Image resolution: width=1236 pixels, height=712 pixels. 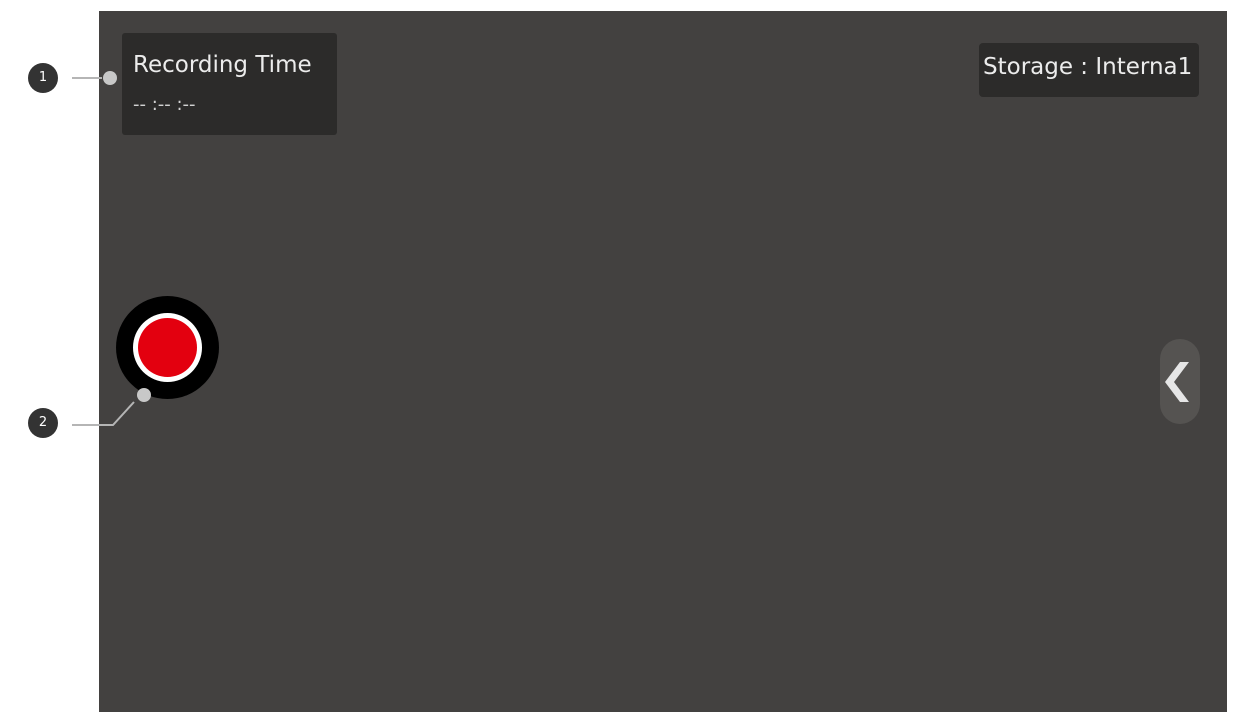 What do you see at coordinates (43, 78) in the screenshot?
I see `callout-badge-1: 1` at bounding box center [43, 78].